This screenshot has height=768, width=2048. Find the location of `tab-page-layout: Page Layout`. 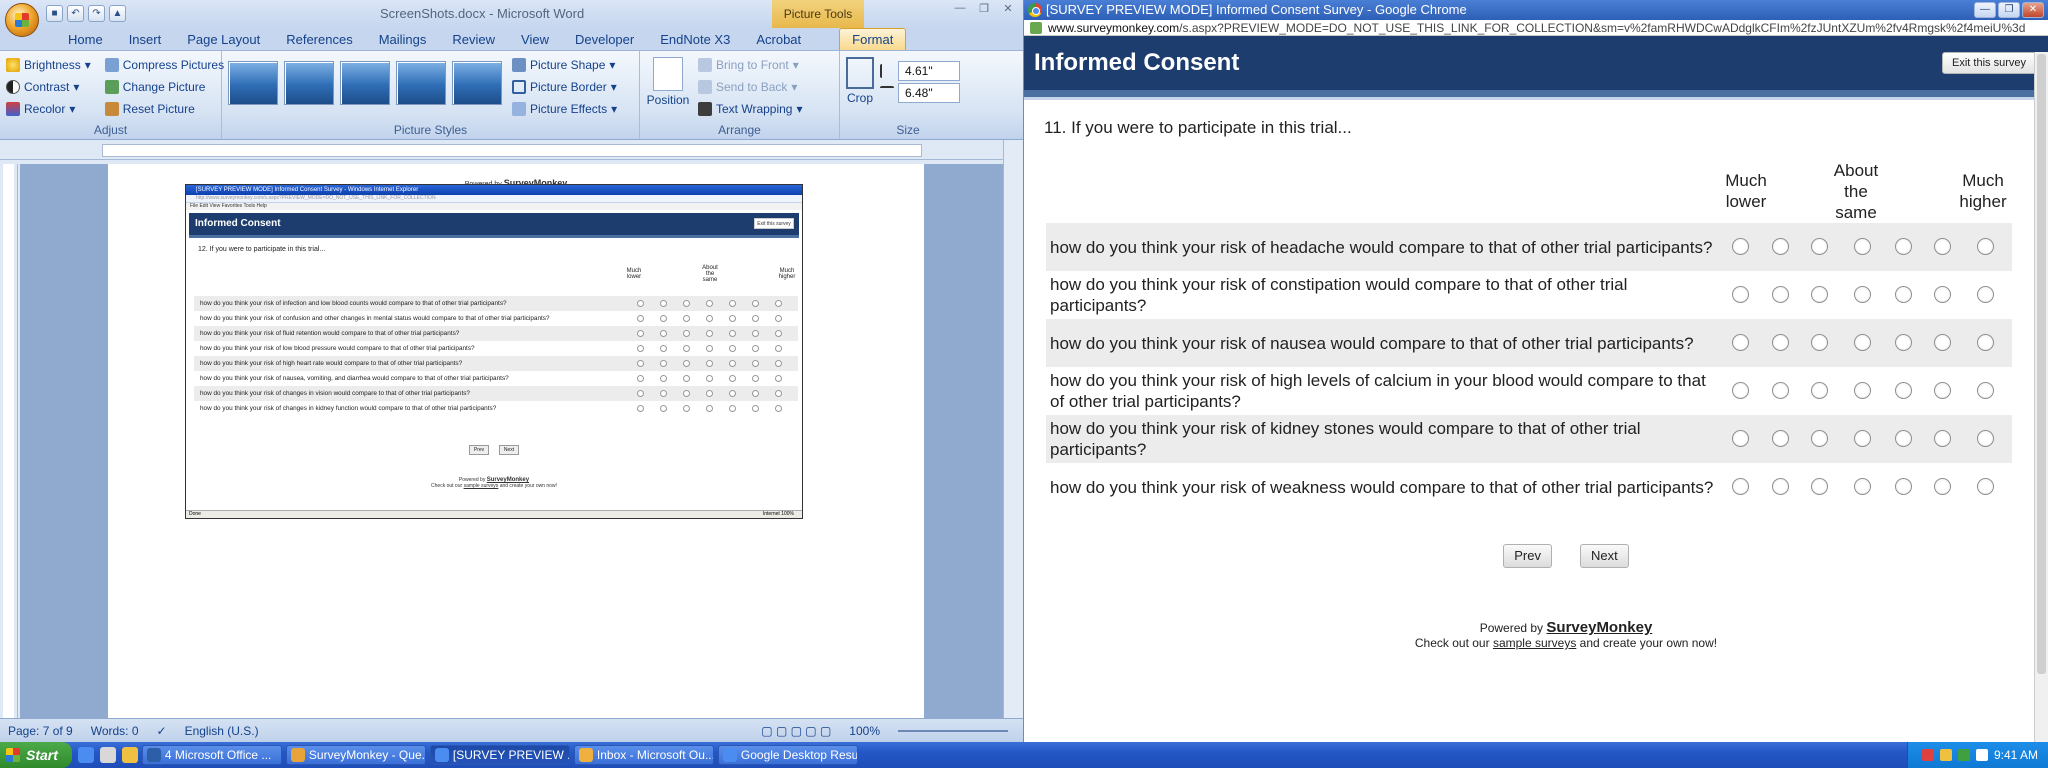

tab-page-layout: Page Layout is located at coordinates (223, 39).